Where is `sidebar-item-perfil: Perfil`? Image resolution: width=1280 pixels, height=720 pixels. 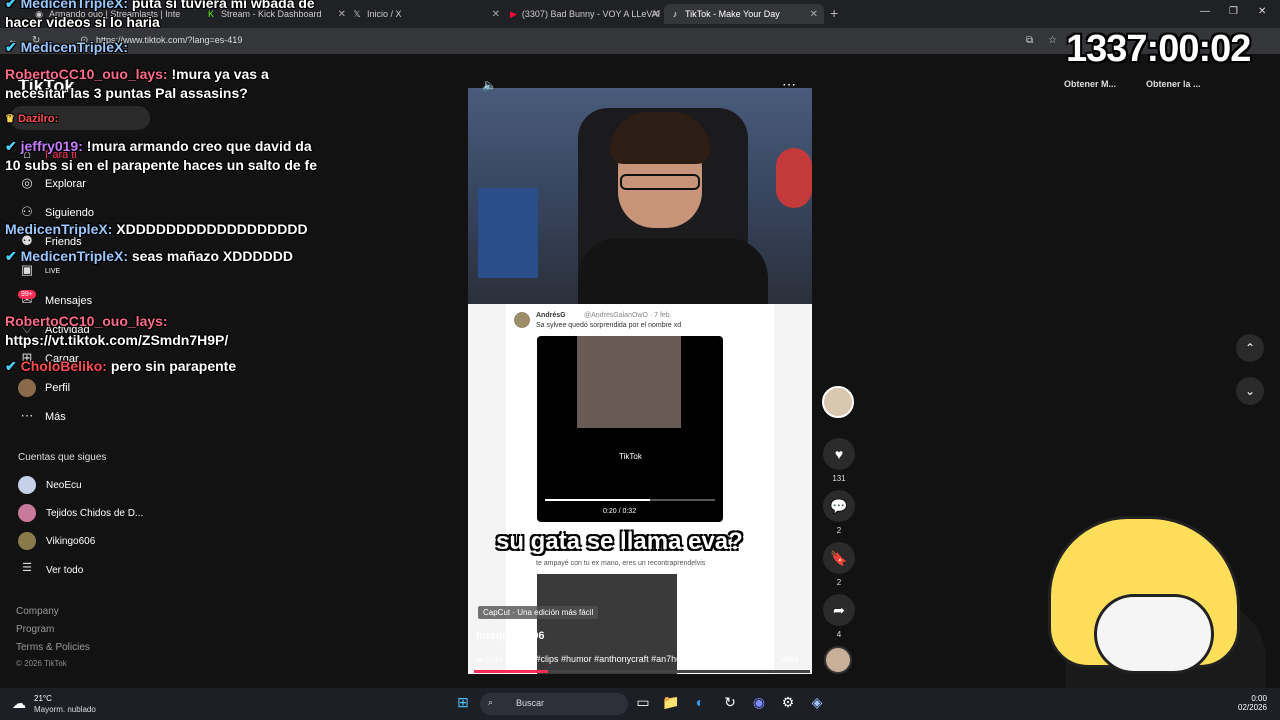
sidebar-item-perfil: Perfil is located at coordinates (44, 388).